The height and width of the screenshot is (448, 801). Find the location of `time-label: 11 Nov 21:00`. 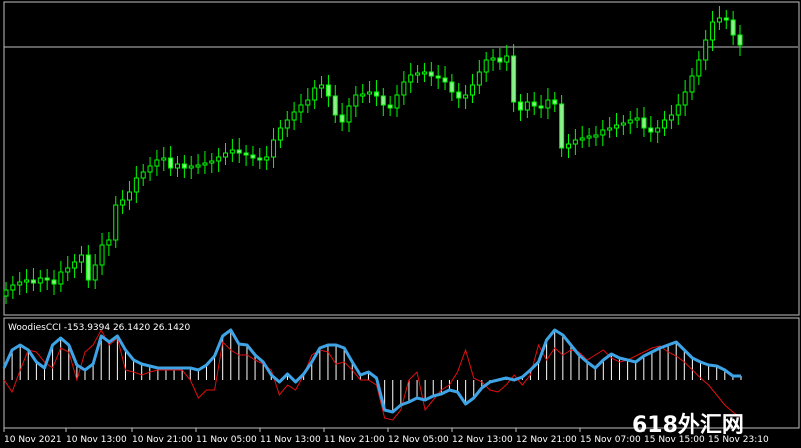

time-label: 11 Nov 21:00 is located at coordinates (354, 440).